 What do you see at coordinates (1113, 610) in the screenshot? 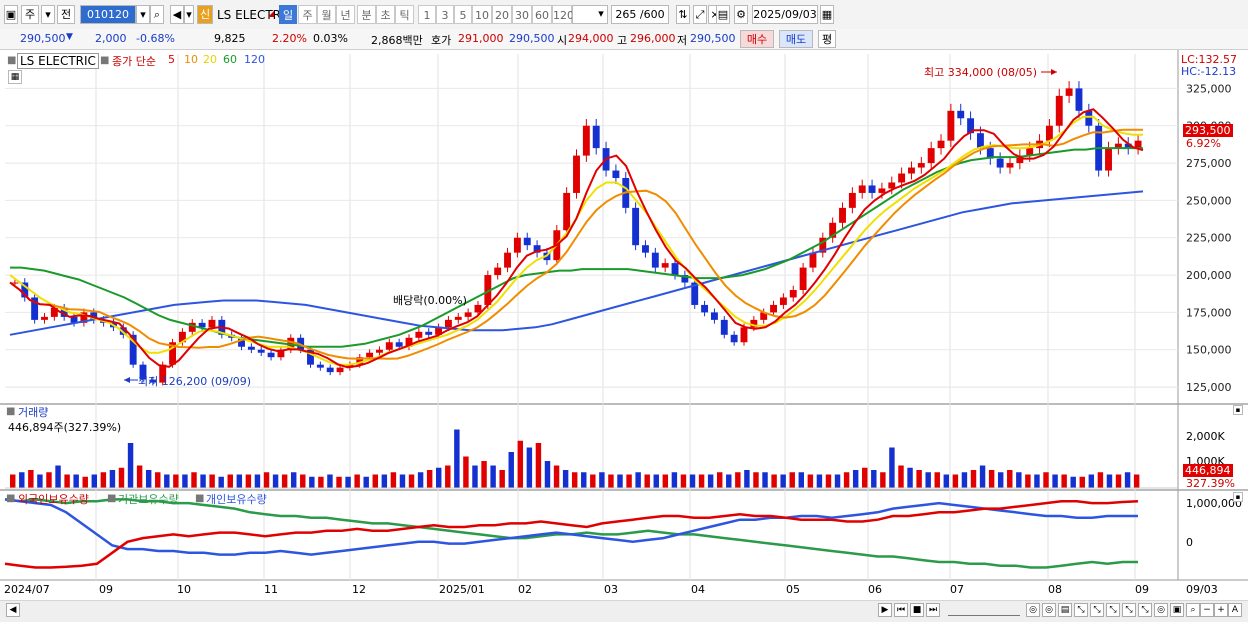
I see `tool-6-icon: ⤡` at bounding box center [1113, 610].